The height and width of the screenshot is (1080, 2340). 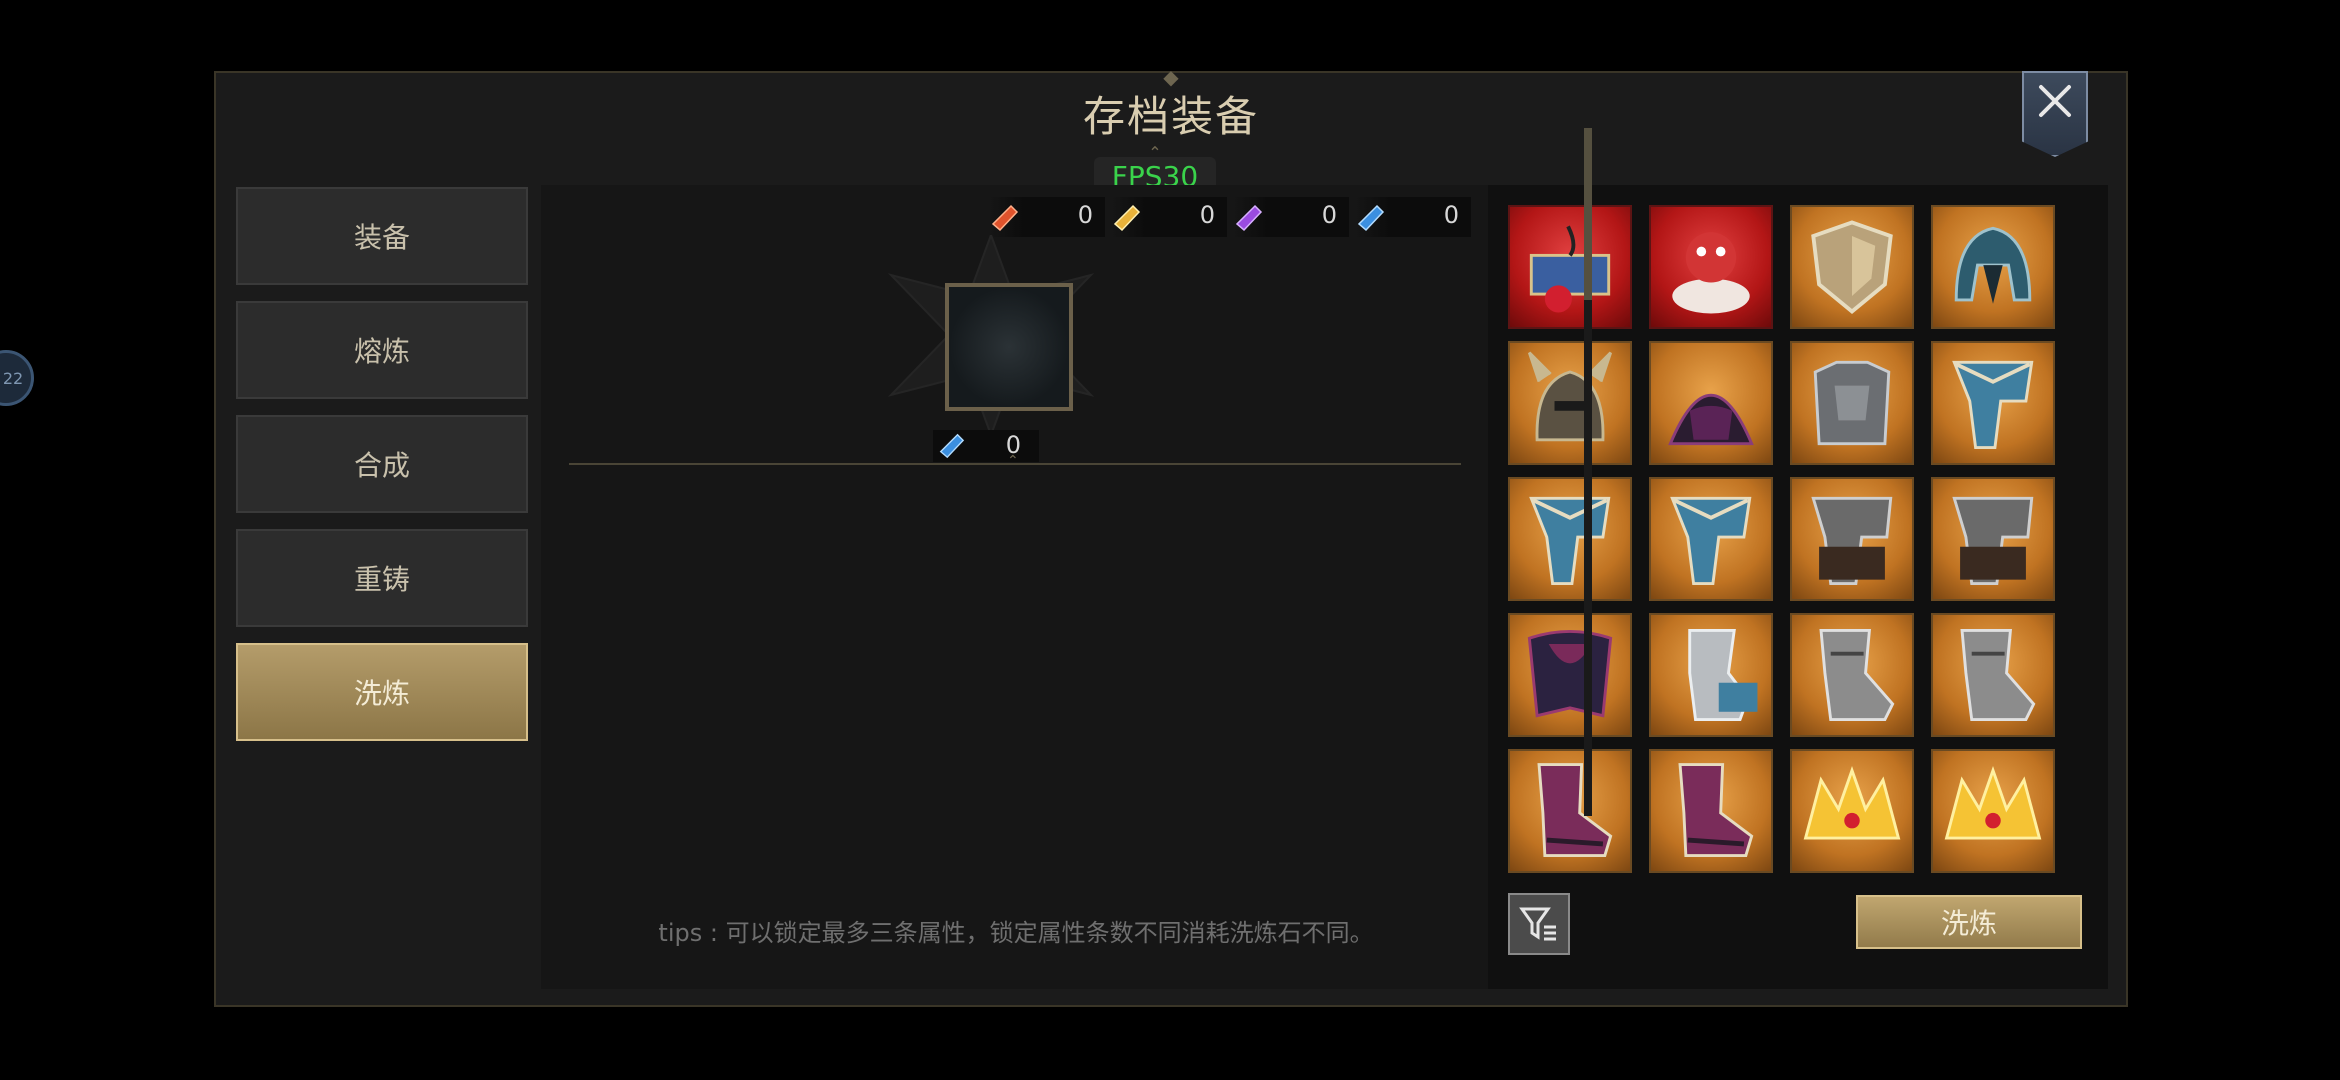 What do you see at coordinates (986, 446) in the screenshot?
I see `slot-cost: 0` at bounding box center [986, 446].